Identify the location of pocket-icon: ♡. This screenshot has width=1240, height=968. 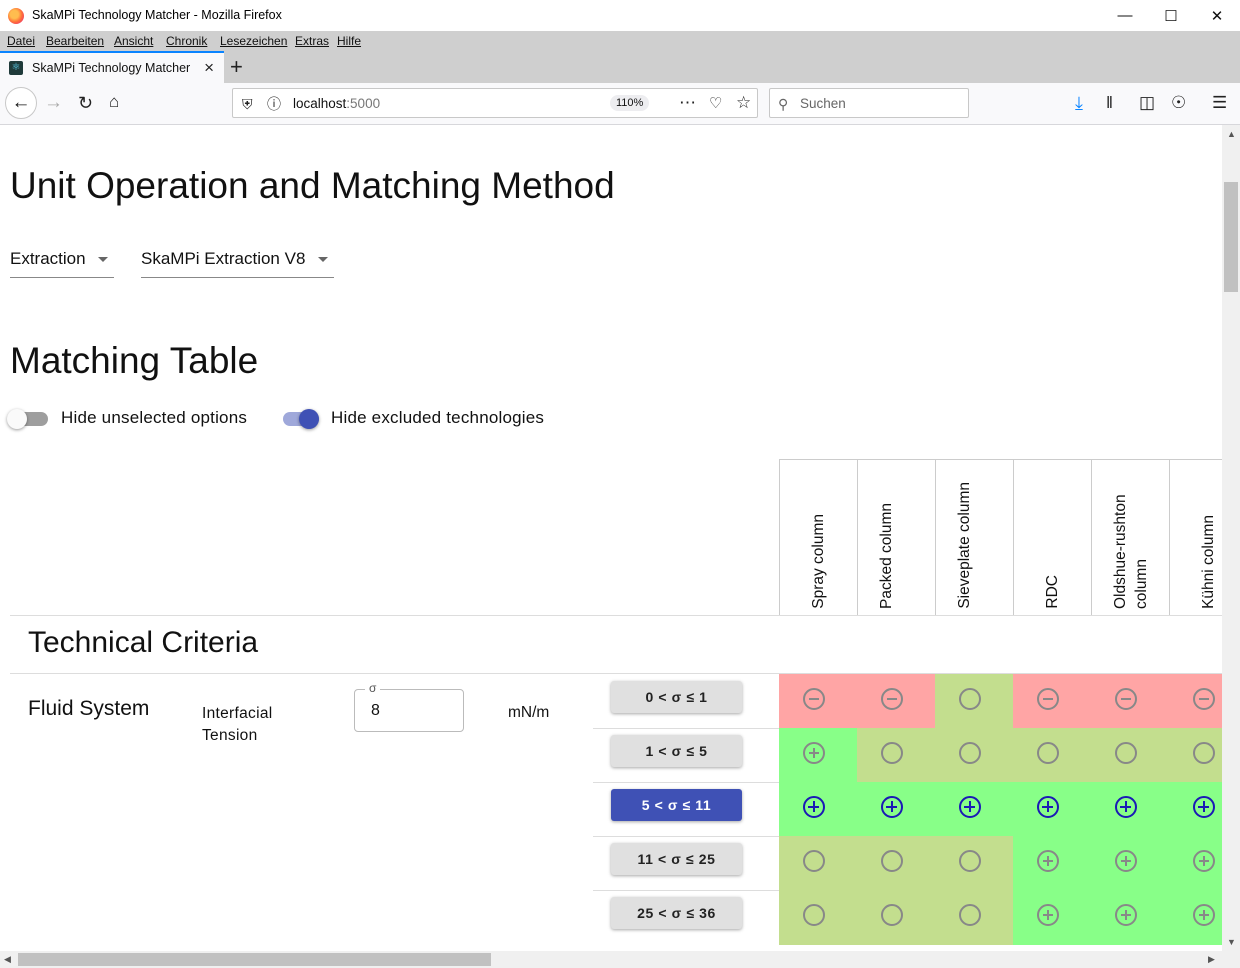
(715, 104).